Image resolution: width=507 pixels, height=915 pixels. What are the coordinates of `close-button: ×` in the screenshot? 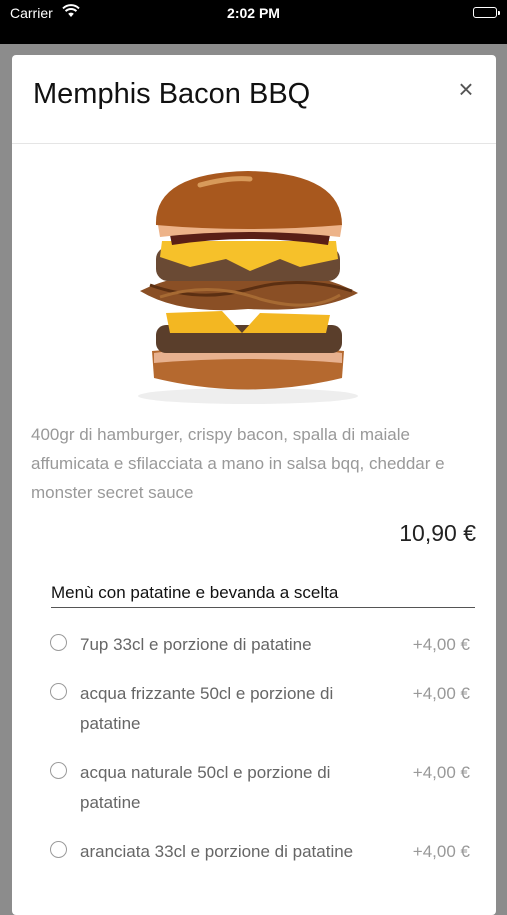 It's located at (466, 89).